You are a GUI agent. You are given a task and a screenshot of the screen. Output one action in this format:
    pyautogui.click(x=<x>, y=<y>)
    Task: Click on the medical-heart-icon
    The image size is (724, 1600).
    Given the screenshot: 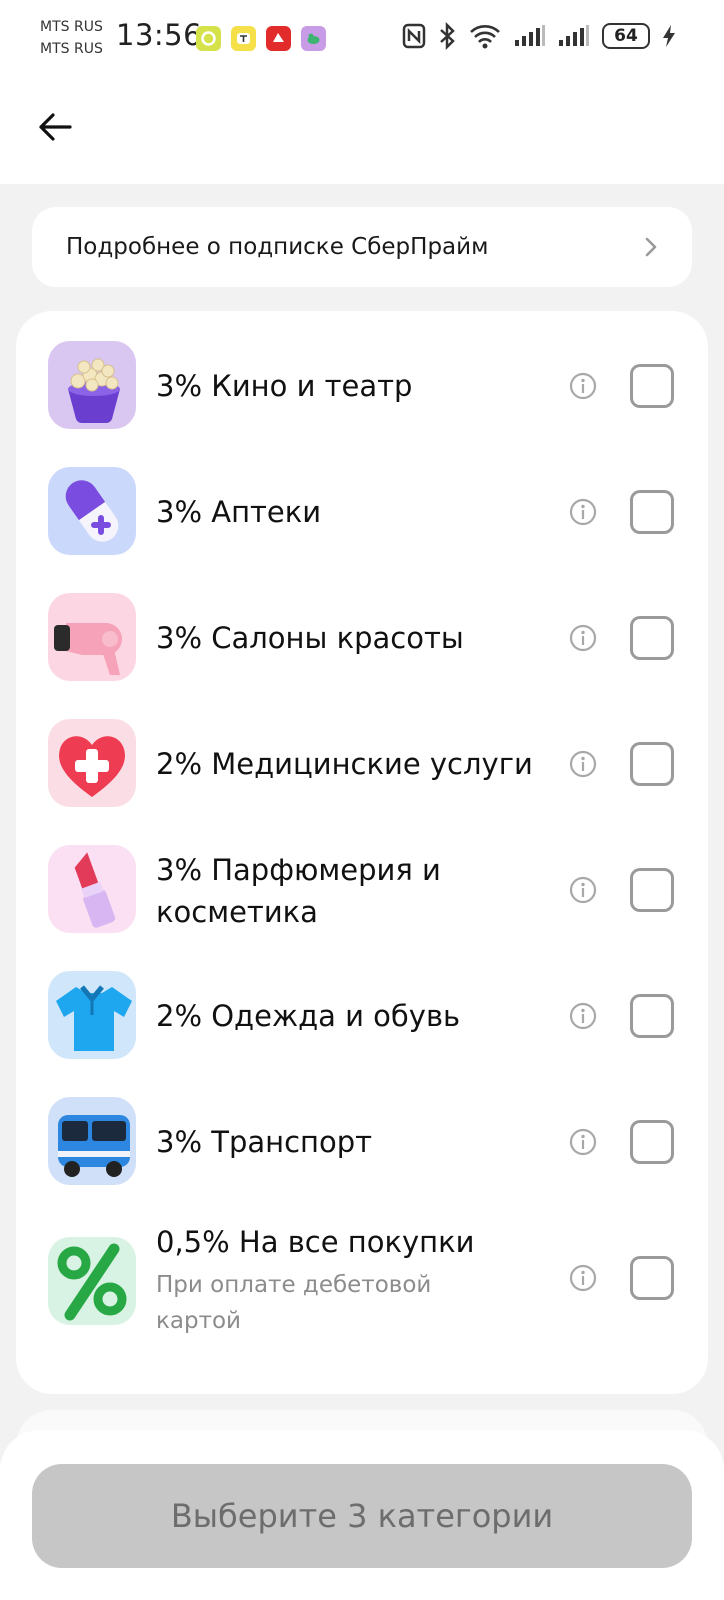 What is the action you would take?
    pyautogui.click(x=92, y=763)
    